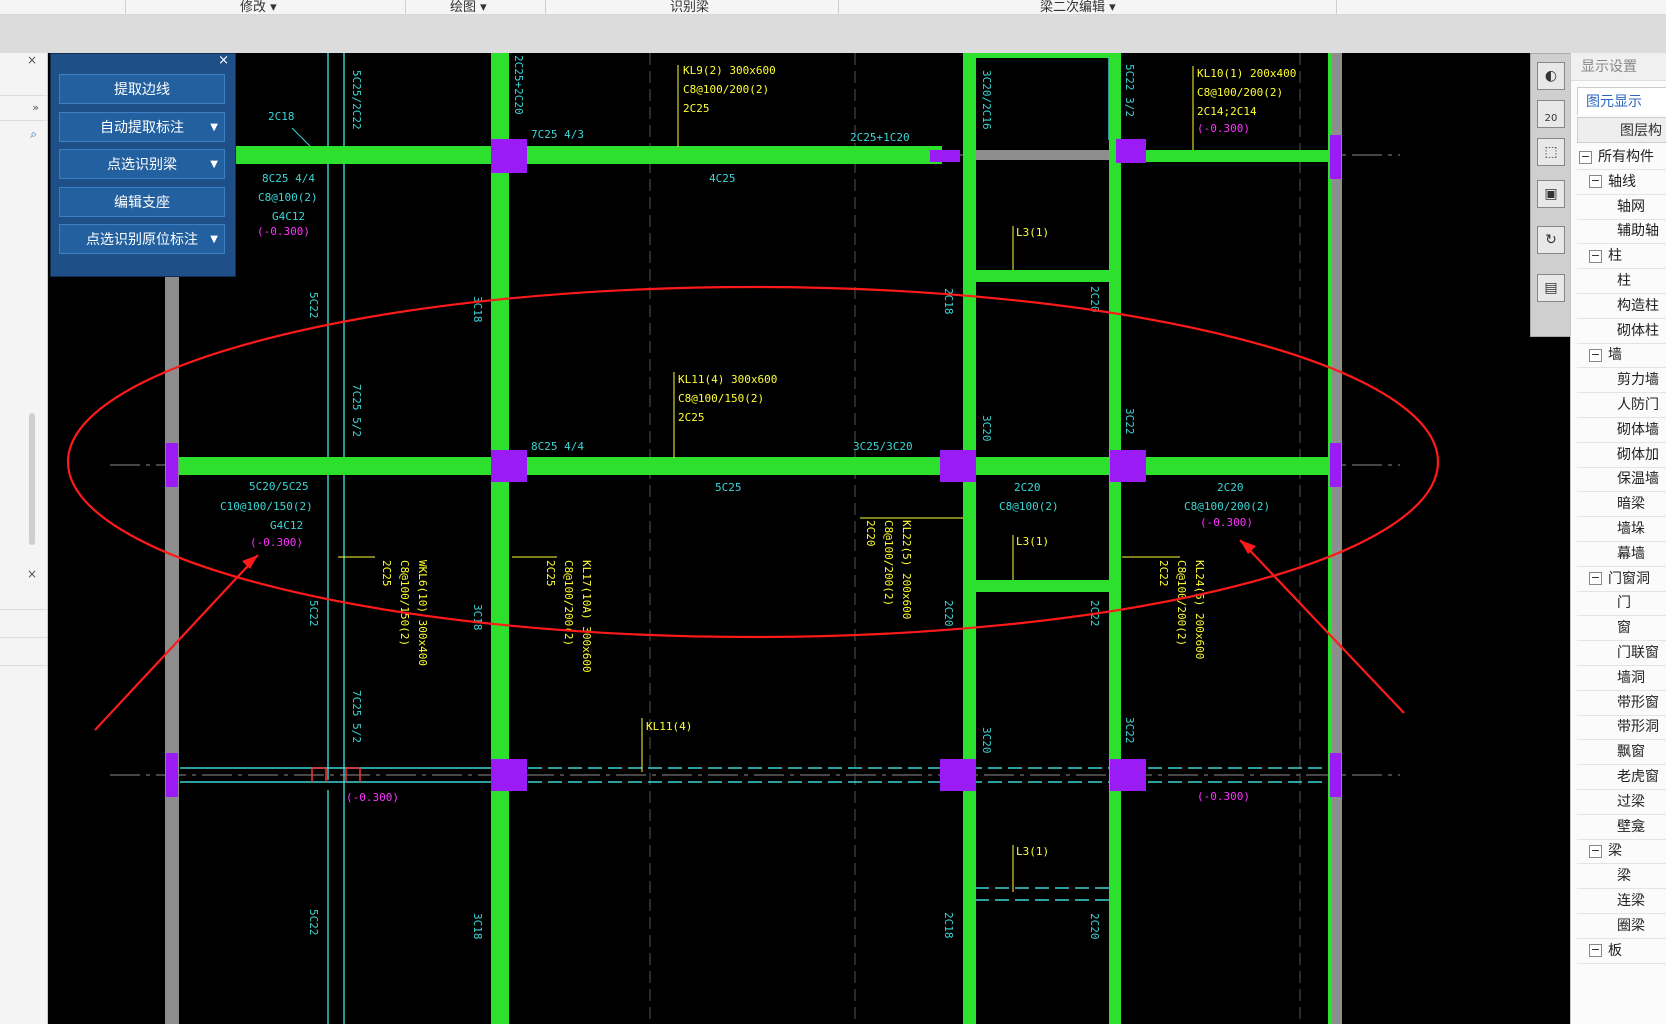  I want to click on tree-item-label: 梁, so click(1615, 851).